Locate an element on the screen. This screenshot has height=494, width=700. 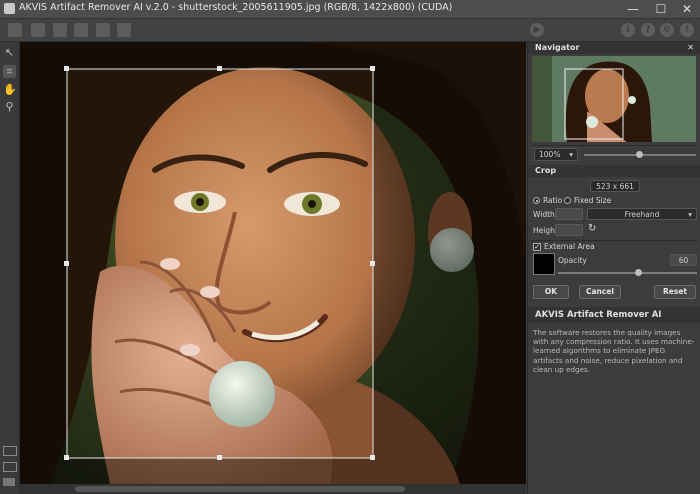
navigator-title: Navigator is located at coordinates (557, 47).